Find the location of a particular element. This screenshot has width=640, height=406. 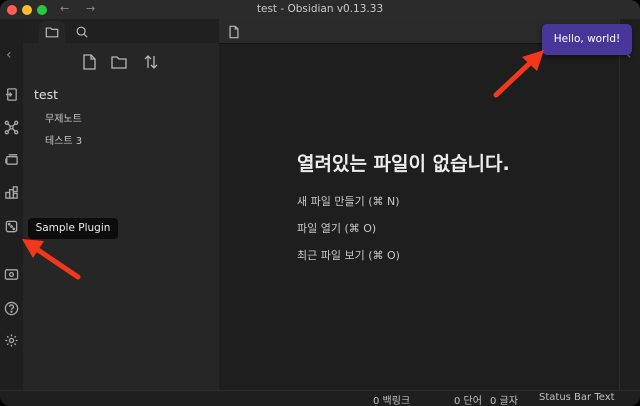

create-new-file-link: 새 파일 만들기 (⌘ N) is located at coordinates (348, 201).